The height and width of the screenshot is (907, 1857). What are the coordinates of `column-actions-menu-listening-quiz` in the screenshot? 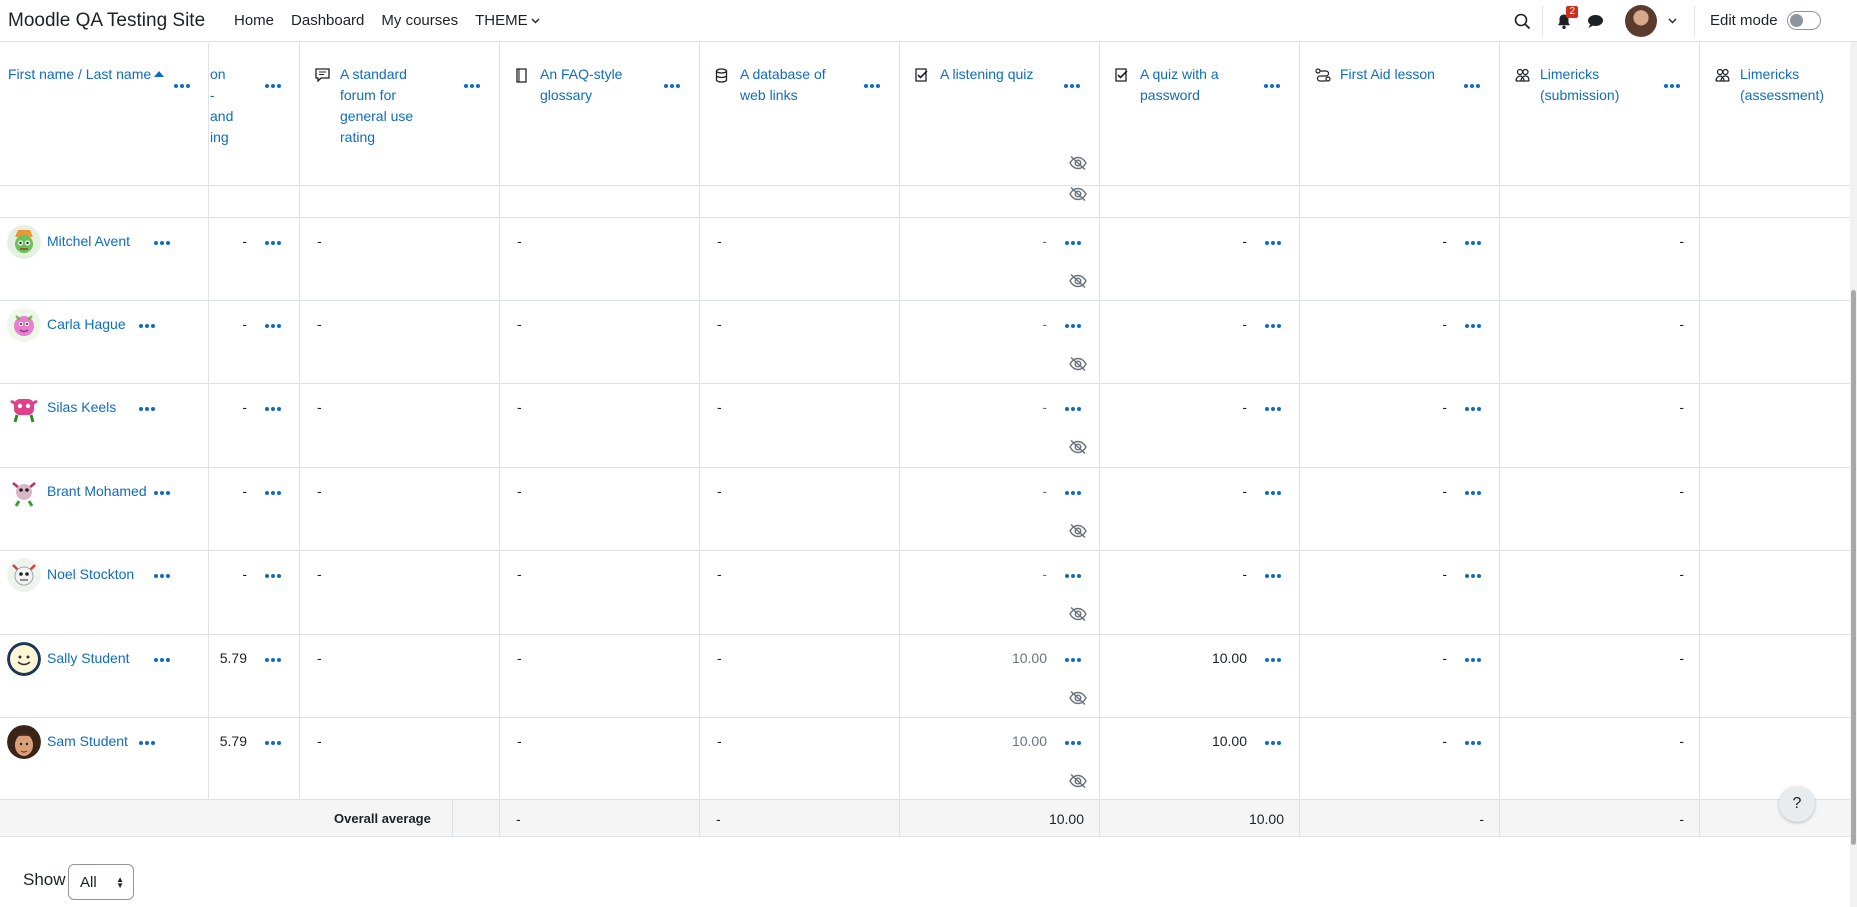 It's located at (1072, 86).